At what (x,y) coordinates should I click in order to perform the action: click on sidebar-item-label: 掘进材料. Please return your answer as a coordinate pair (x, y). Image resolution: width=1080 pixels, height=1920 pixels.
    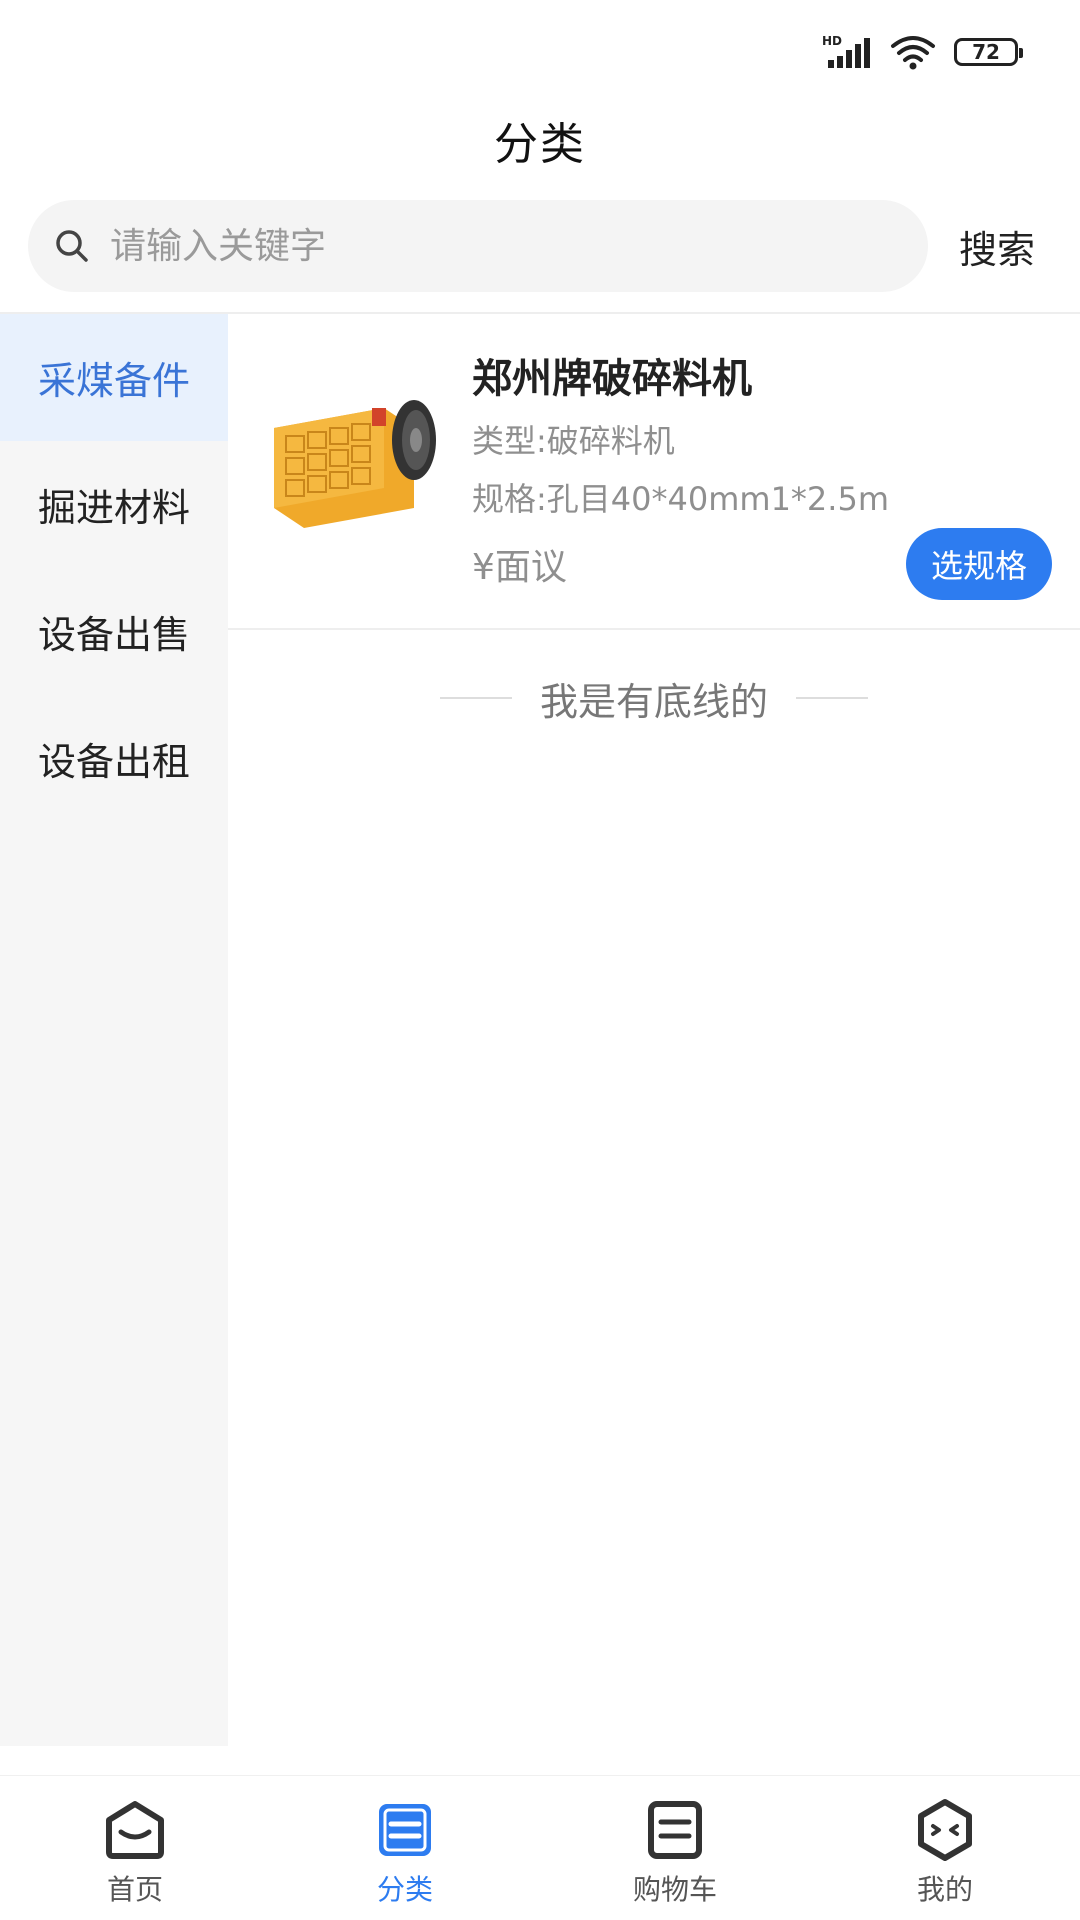
    Looking at the image, I should click on (113, 508).